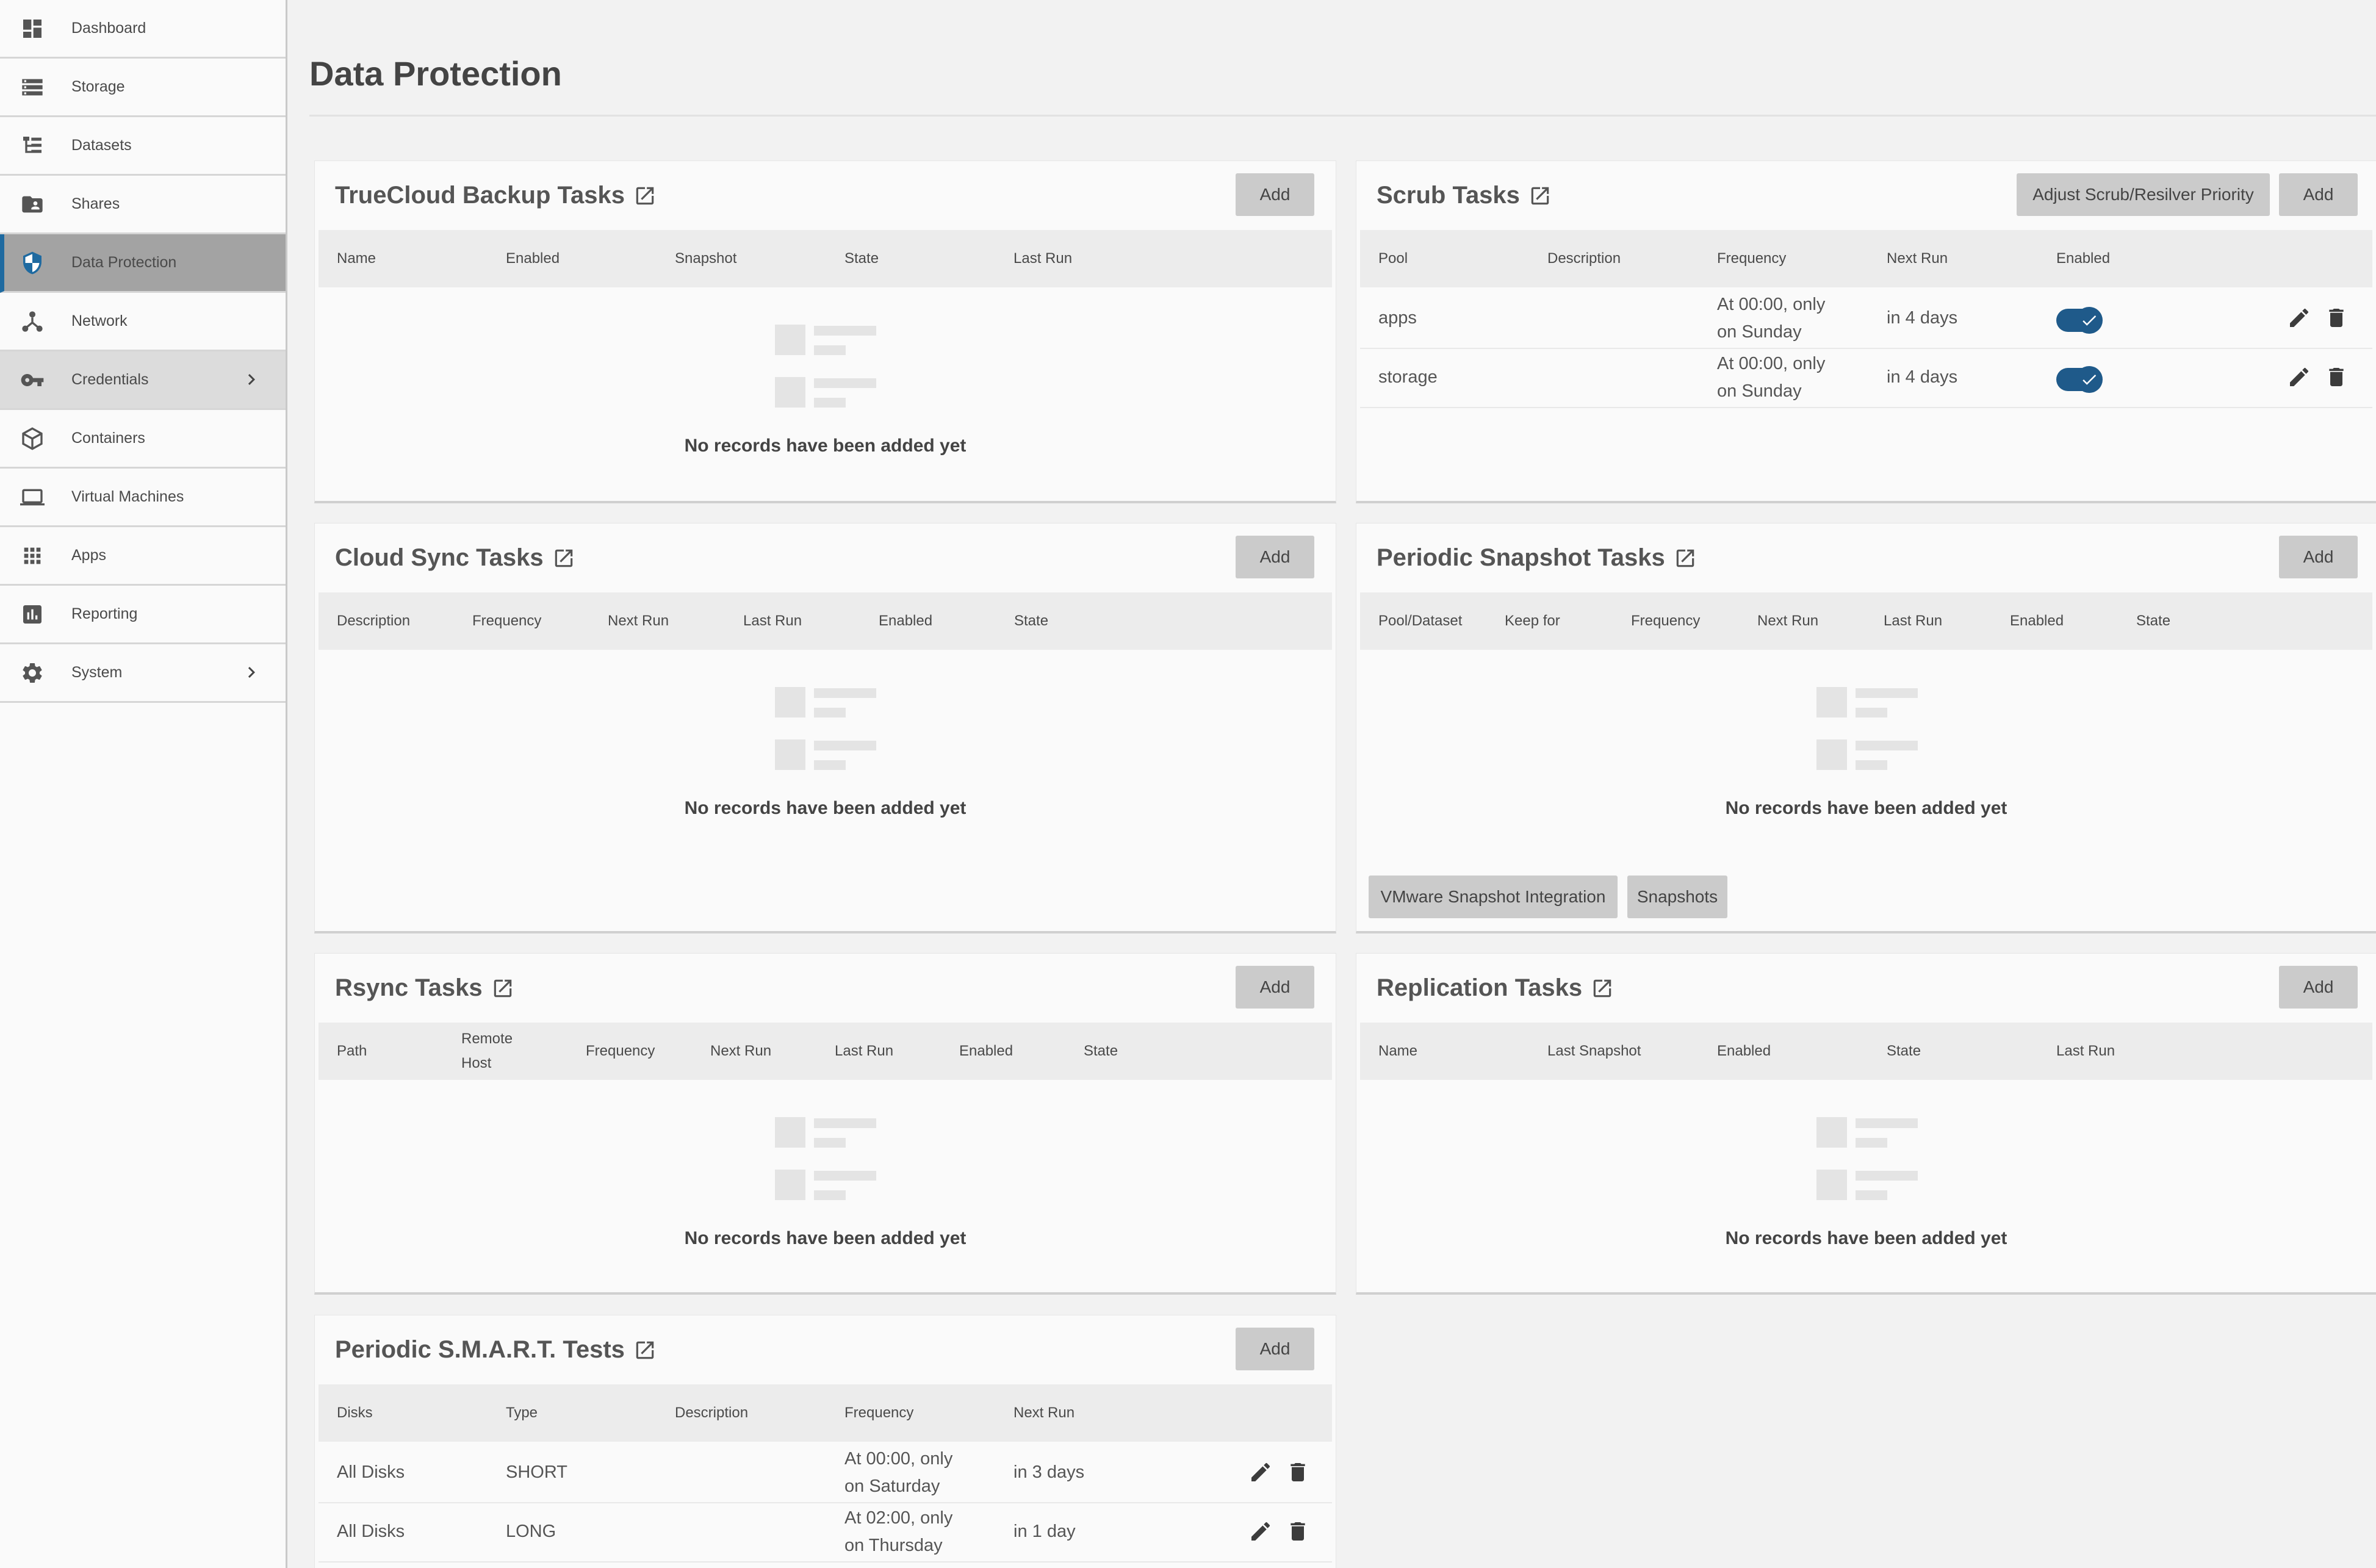 The height and width of the screenshot is (1568, 2376). What do you see at coordinates (2090, 380) in the screenshot?
I see `check-icon` at bounding box center [2090, 380].